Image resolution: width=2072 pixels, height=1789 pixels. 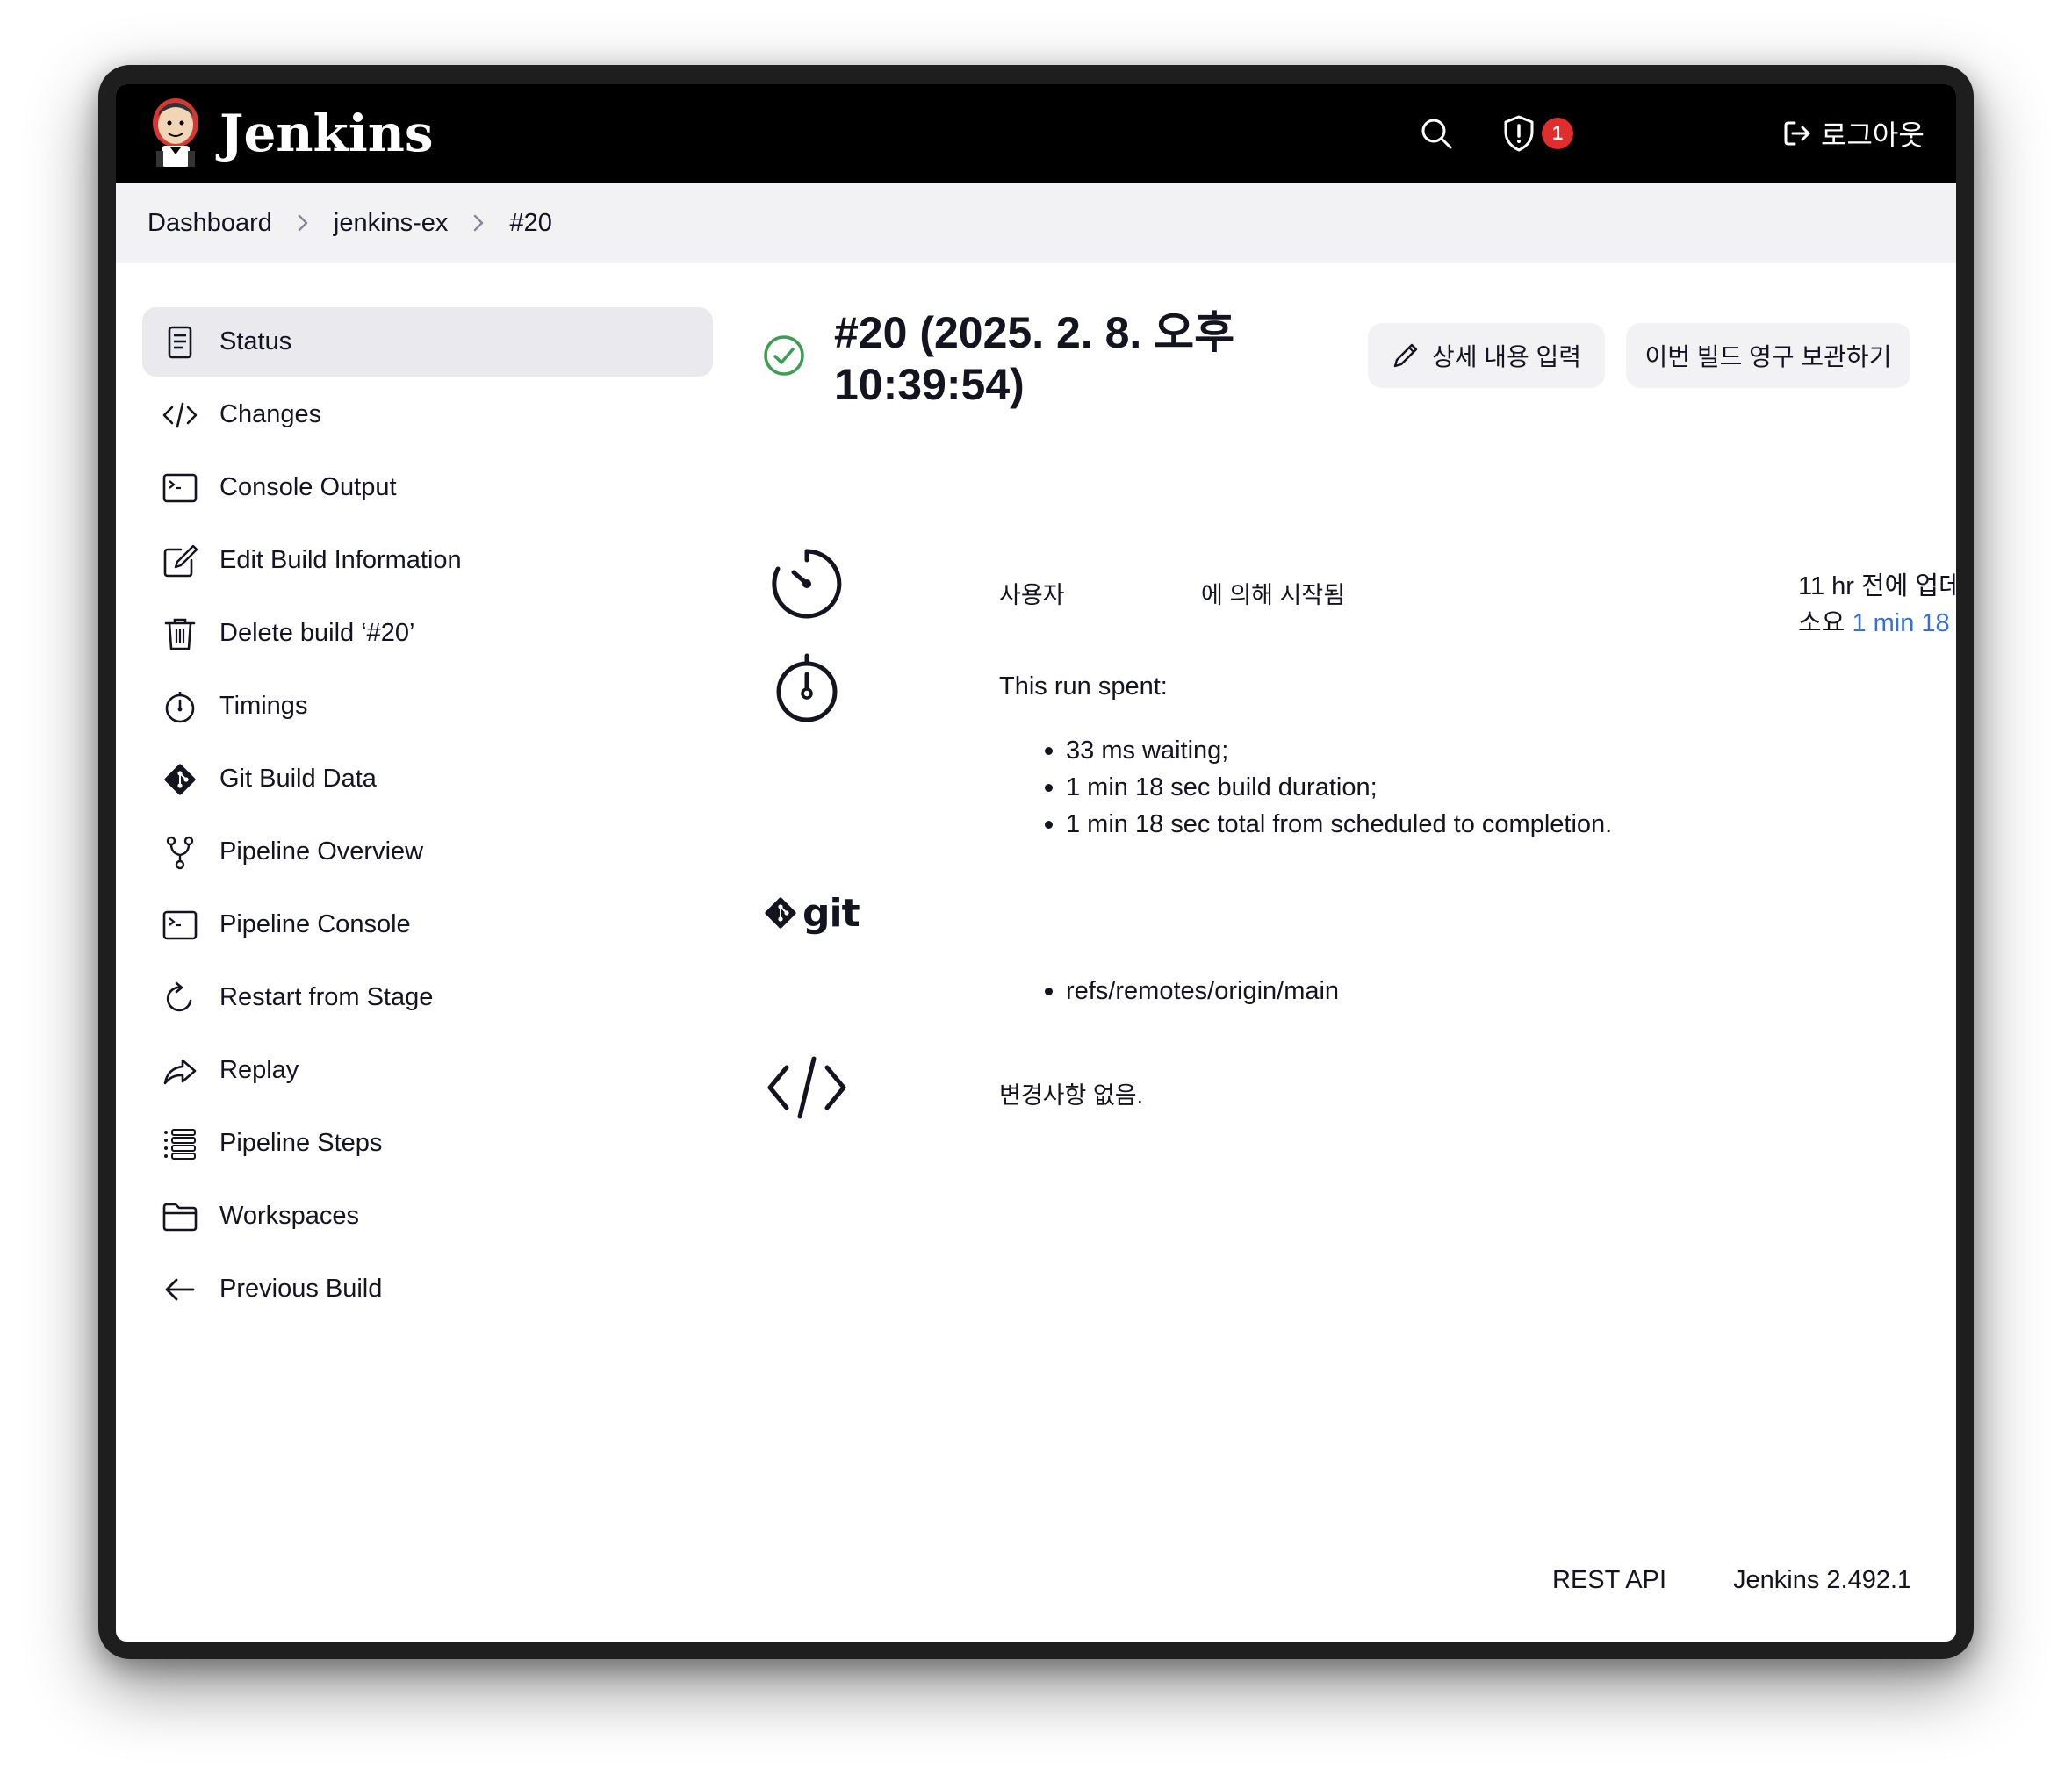 I want to click on sidebar-item-edit-build-information: Edit Build Information, so click(x=427, y=560).